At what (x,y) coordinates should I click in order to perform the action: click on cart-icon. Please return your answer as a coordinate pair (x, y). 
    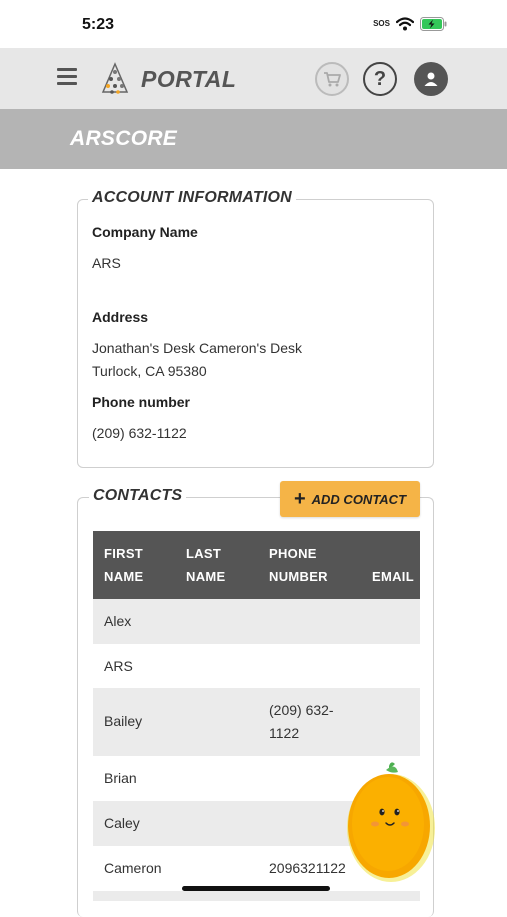
    Looking at the image, I should click on (332, 79).